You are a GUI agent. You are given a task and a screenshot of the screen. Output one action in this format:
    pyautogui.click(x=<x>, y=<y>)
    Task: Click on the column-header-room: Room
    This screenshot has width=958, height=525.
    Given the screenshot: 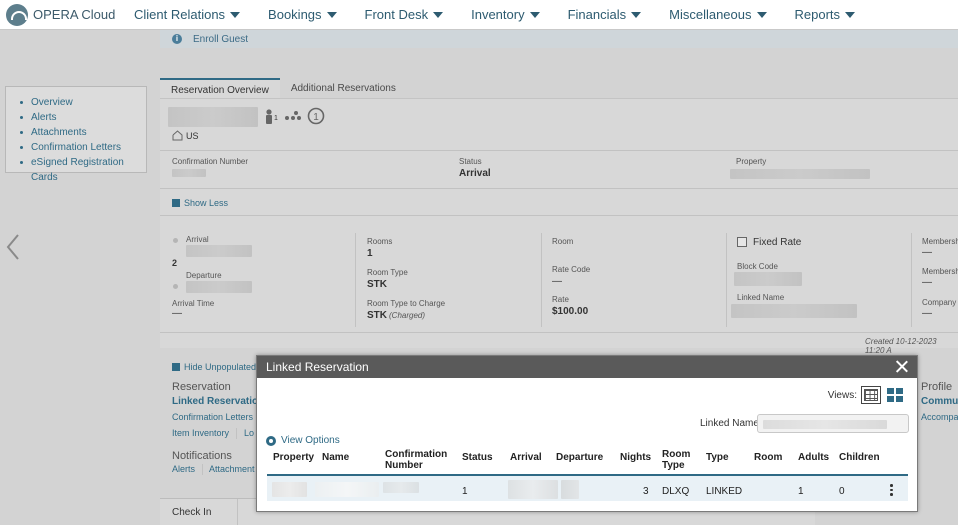 What is the action you would take?
    pyautogui.click(x=768, y=457)
    